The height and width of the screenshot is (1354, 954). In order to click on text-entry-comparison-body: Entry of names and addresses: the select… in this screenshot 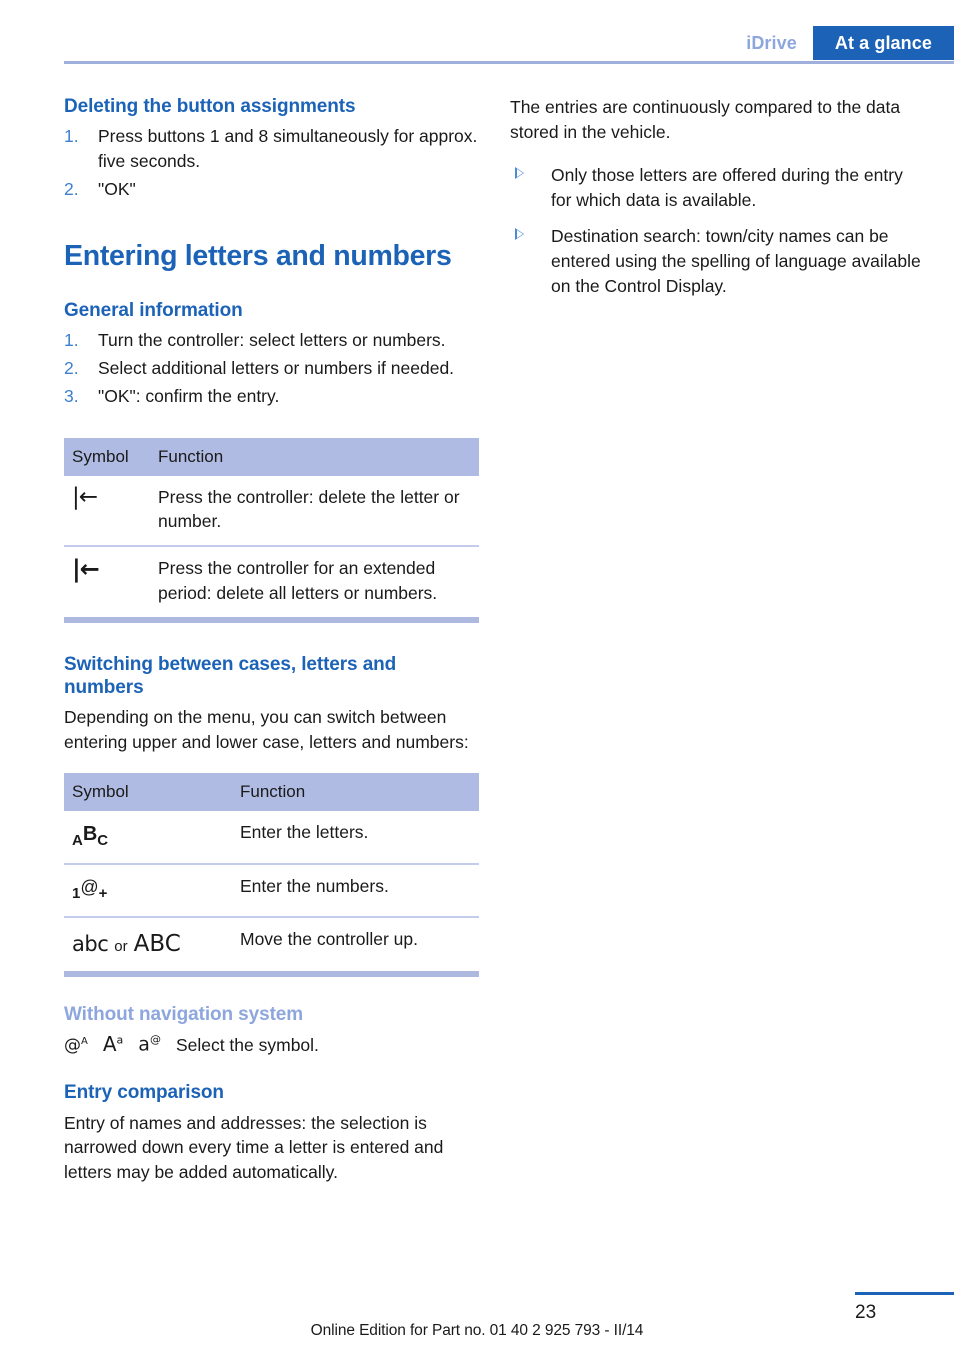, I will do `click(254, 1147)`.